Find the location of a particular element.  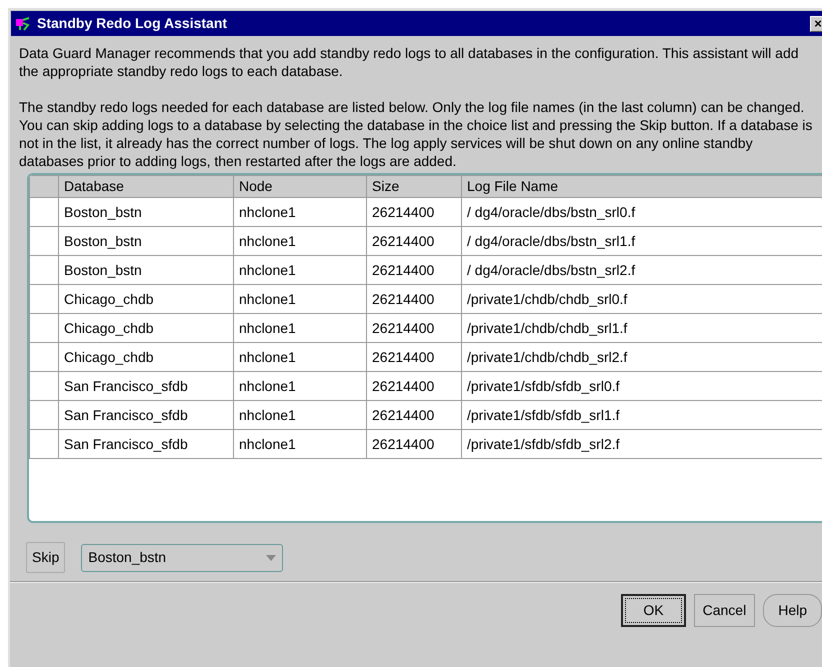

column-header: Database is located at coordinates (146, 187).